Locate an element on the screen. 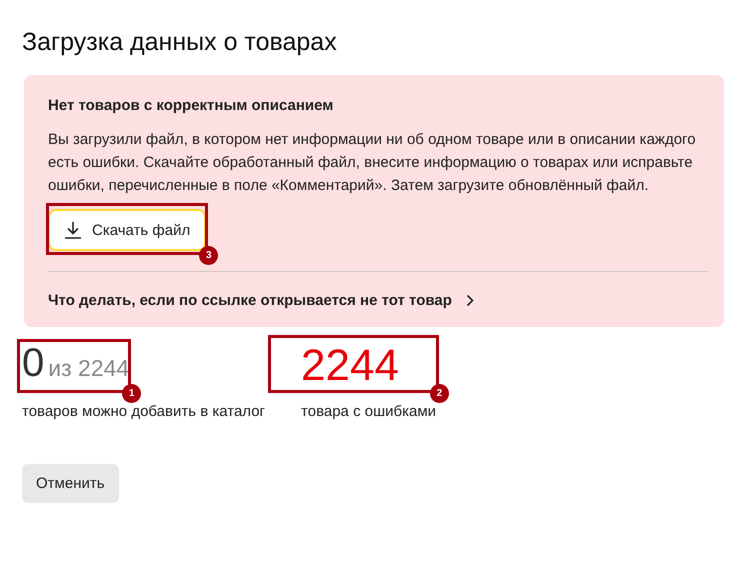 The height and width of the screenshot is (574, 740). cancel-button: Отменить is located at coordinates (70, 483).